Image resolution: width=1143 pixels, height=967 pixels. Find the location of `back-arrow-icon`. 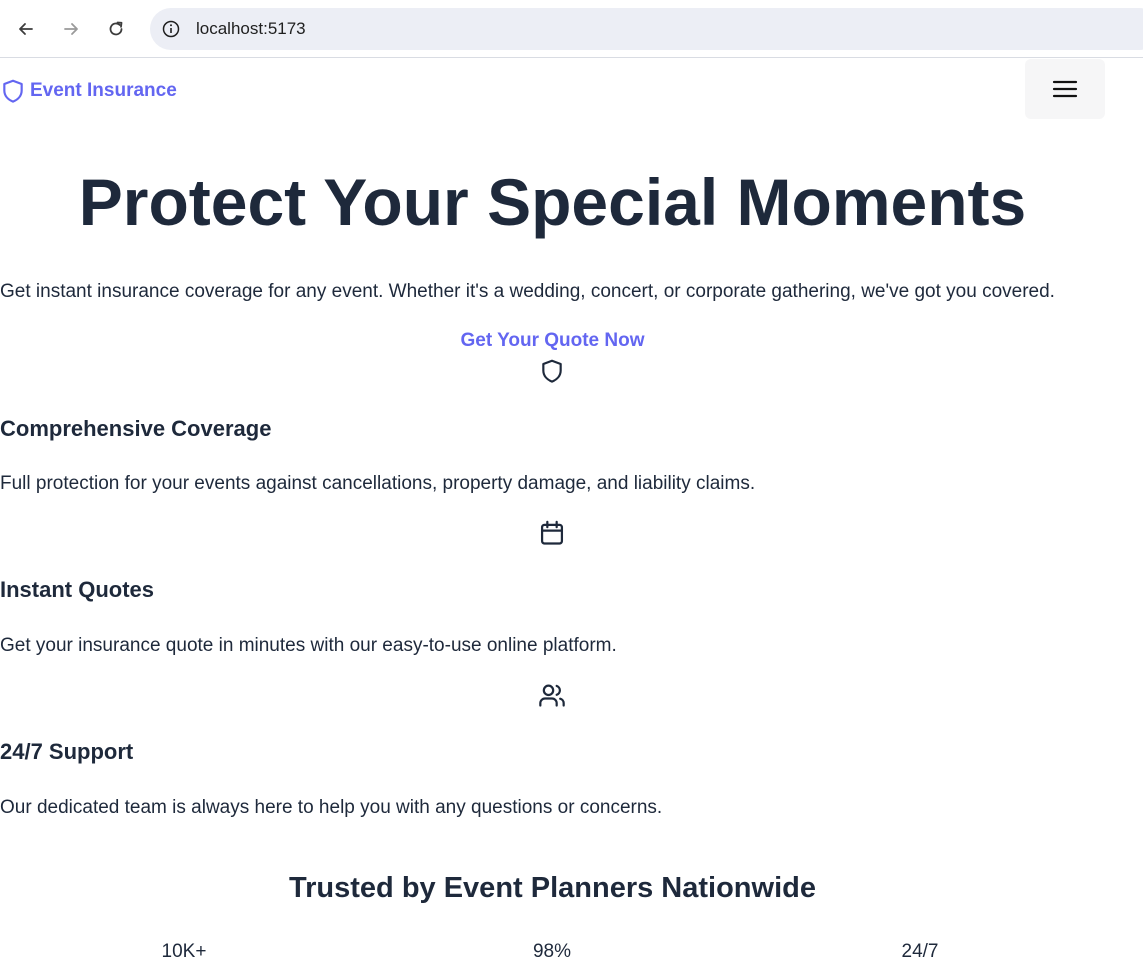

back-arrow-icon is located at coordinates (26, 29).